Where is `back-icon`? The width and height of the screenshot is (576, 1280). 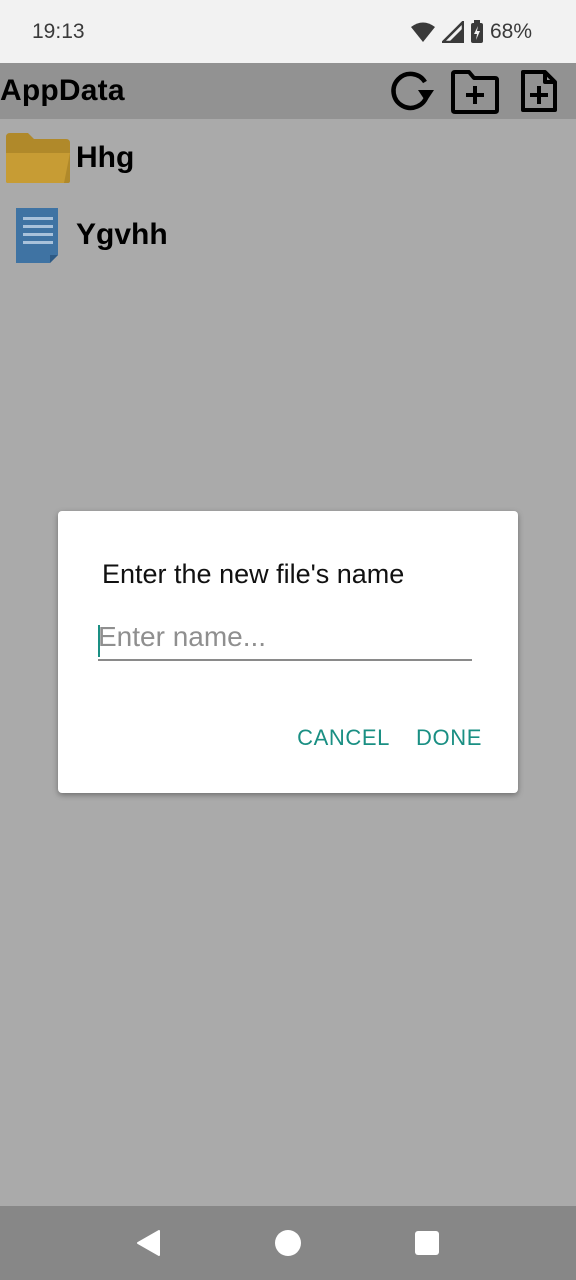
back-icon is located at coordinates (149, 1243).